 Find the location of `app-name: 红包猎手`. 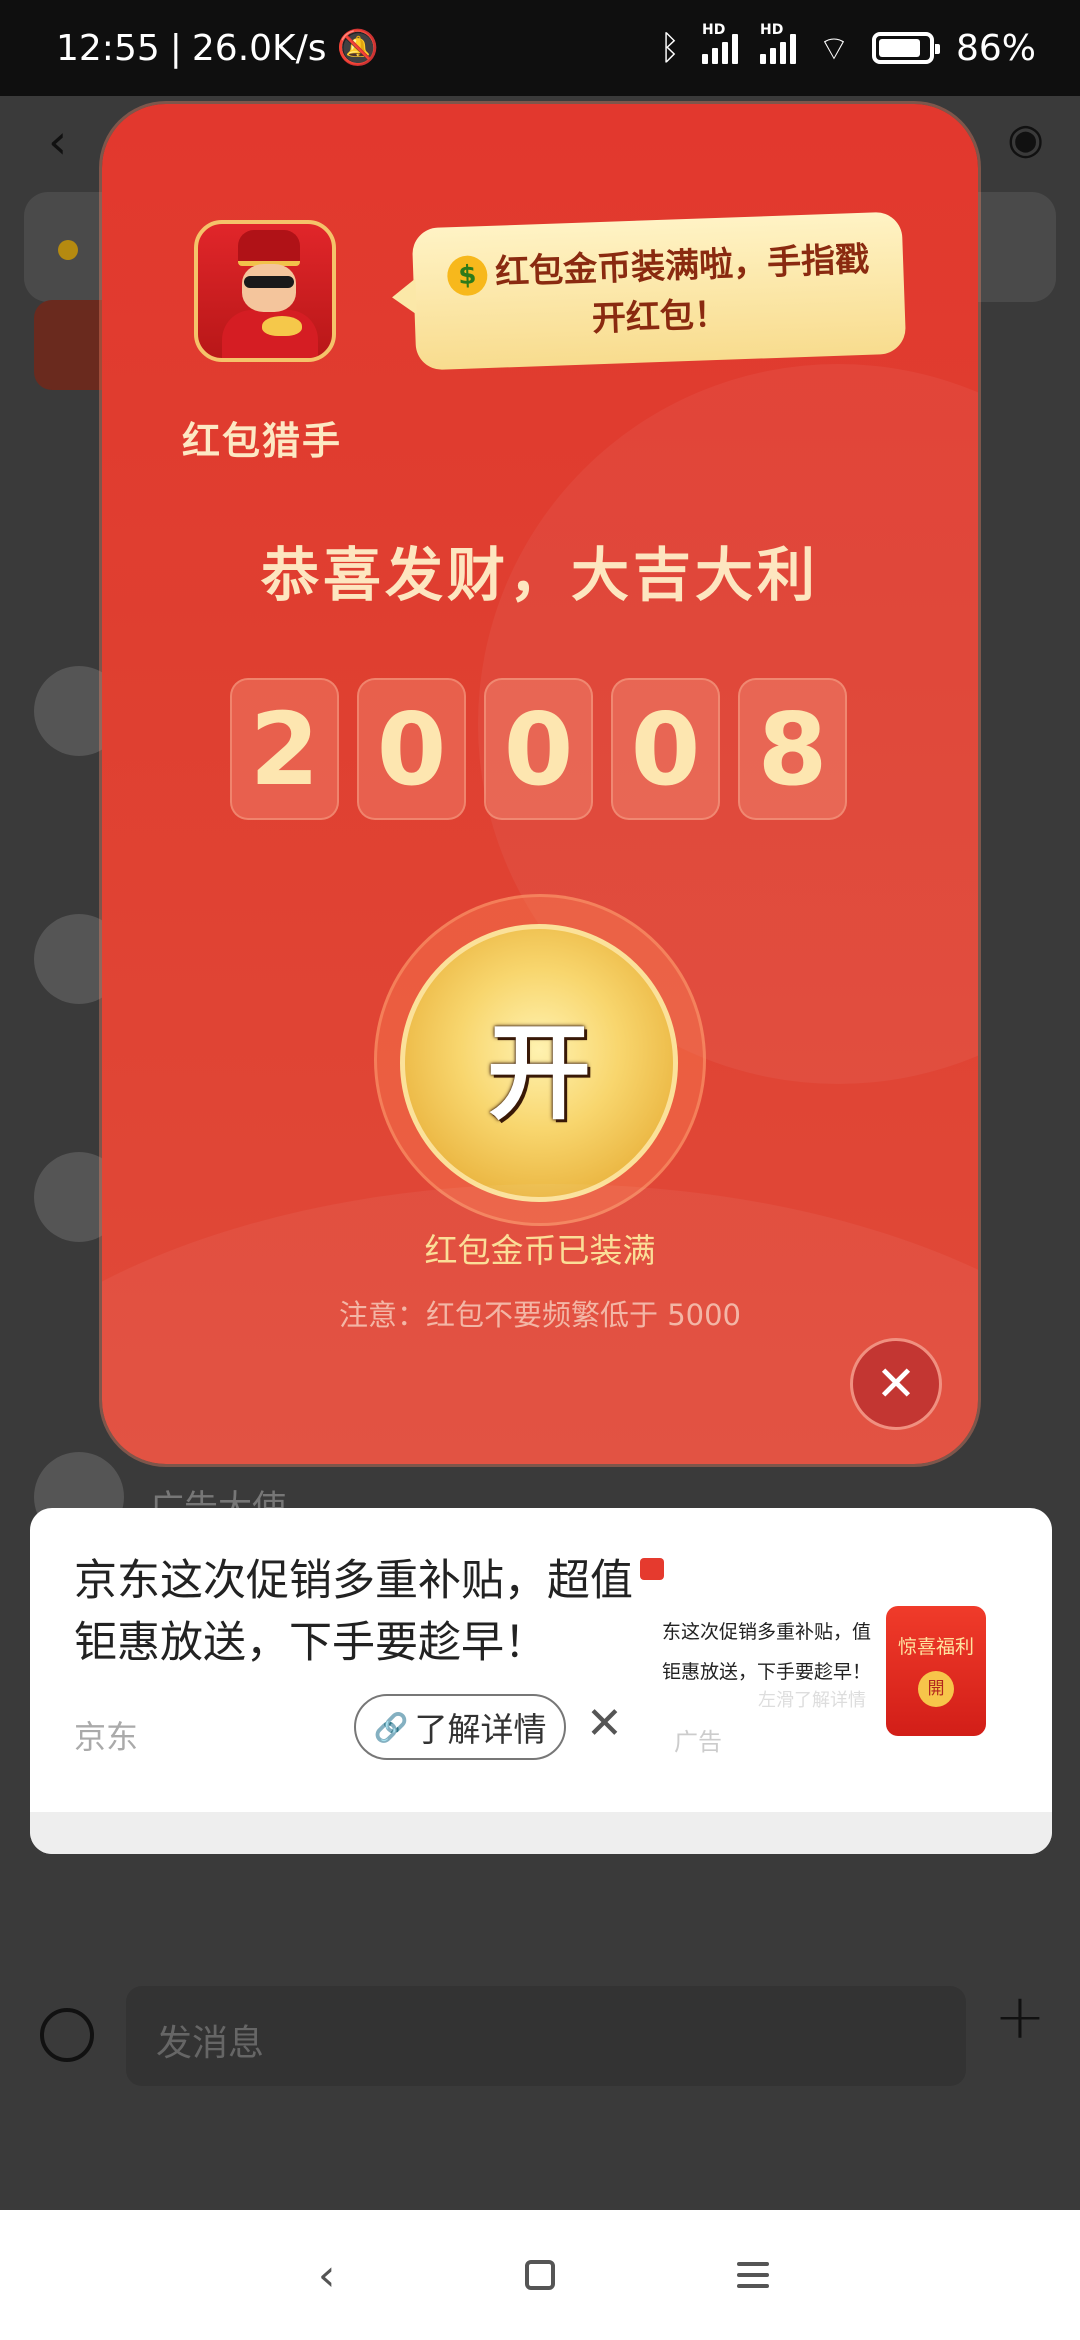

app-name: 红包猎手 is located at coordinates (262, 441).